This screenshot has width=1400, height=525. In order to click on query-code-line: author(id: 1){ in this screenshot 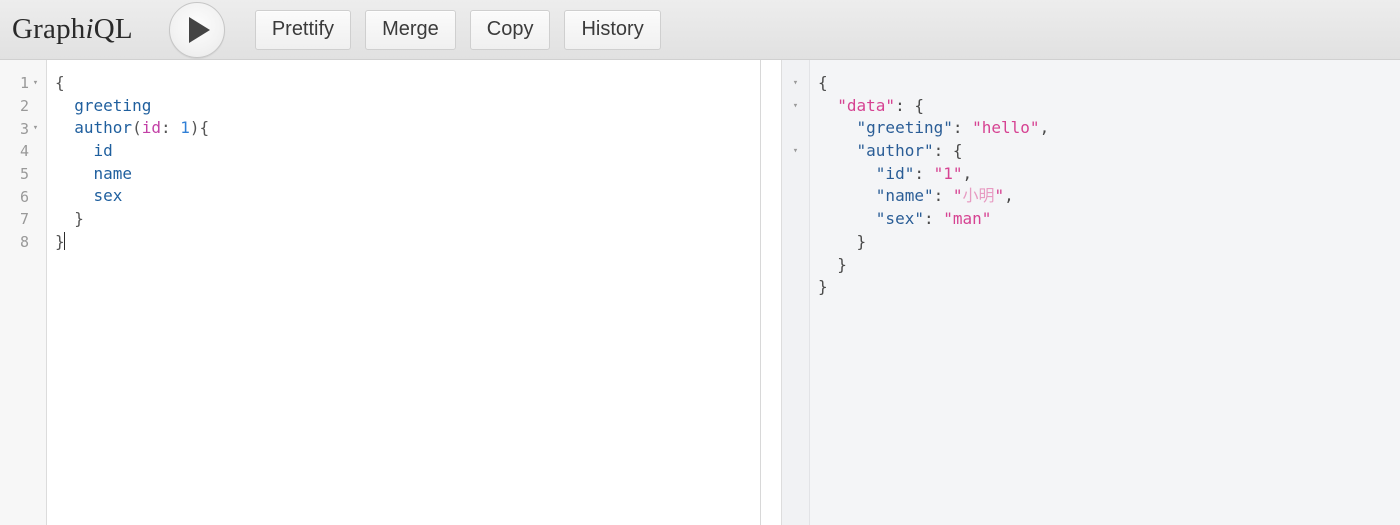, I will do `click(407, 128)`.